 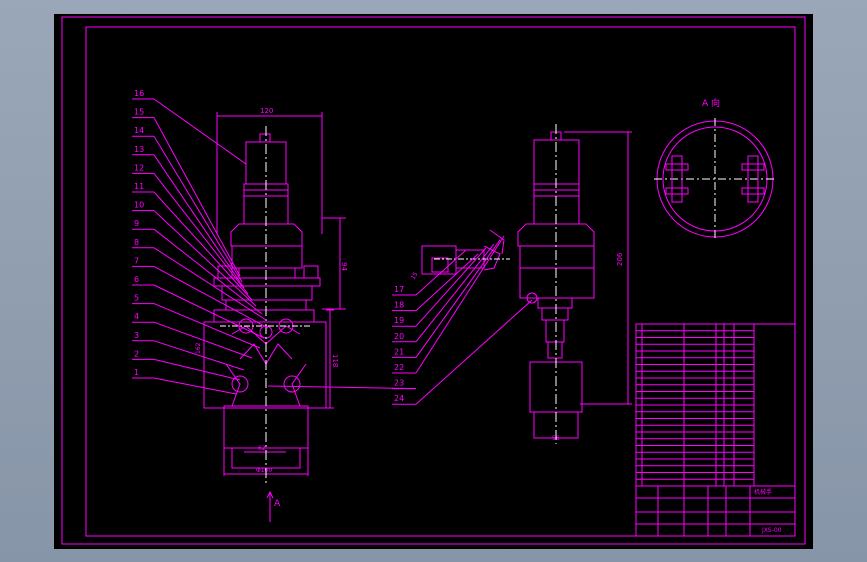 What do you see at coordinates (136, 335) in the screenshot?
I see `part-number-label: 3` at bounding box center [136, 335].